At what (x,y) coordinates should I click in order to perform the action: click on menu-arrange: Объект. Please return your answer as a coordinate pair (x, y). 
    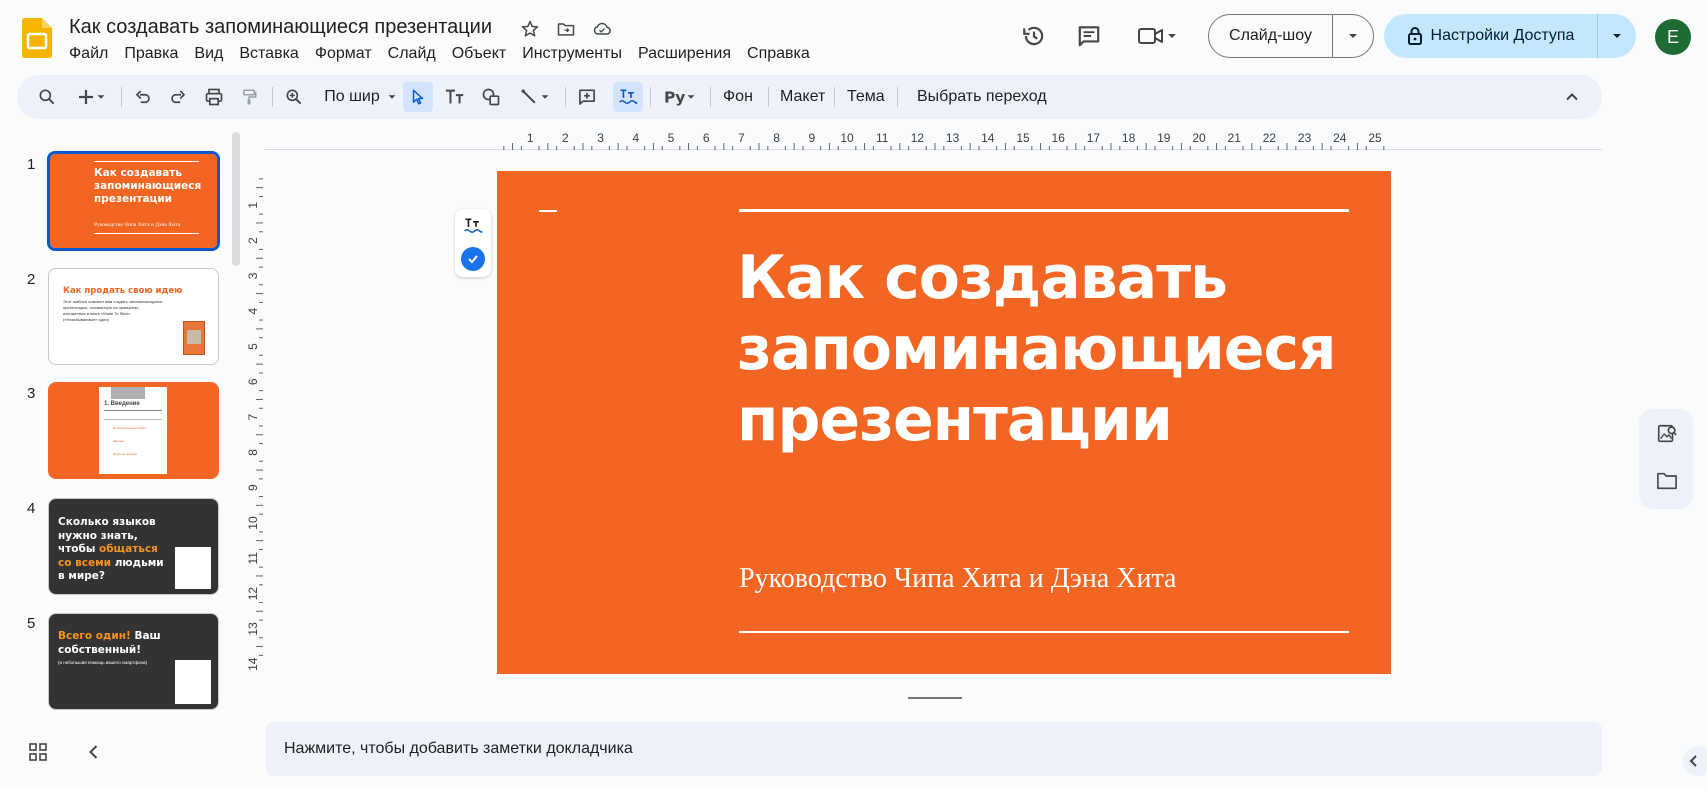
    Looking at the image, I should click on (479, 54).